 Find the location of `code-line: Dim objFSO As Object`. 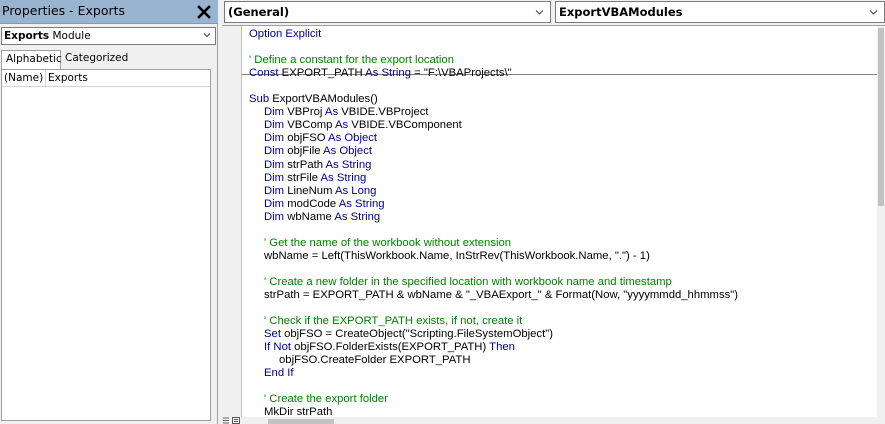

code-line: Dim objFSO As Object is located at coordinates (320, 138).